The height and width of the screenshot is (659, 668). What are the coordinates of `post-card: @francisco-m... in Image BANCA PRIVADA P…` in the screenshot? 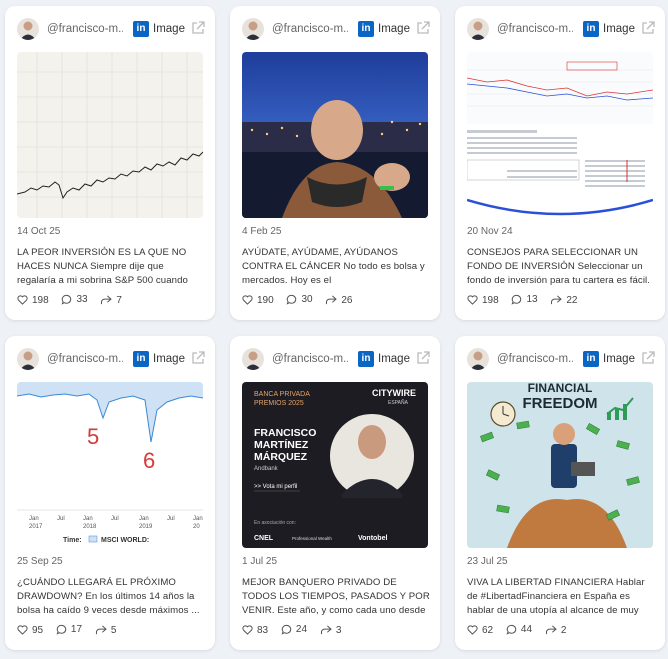 It's located at (335, 493).